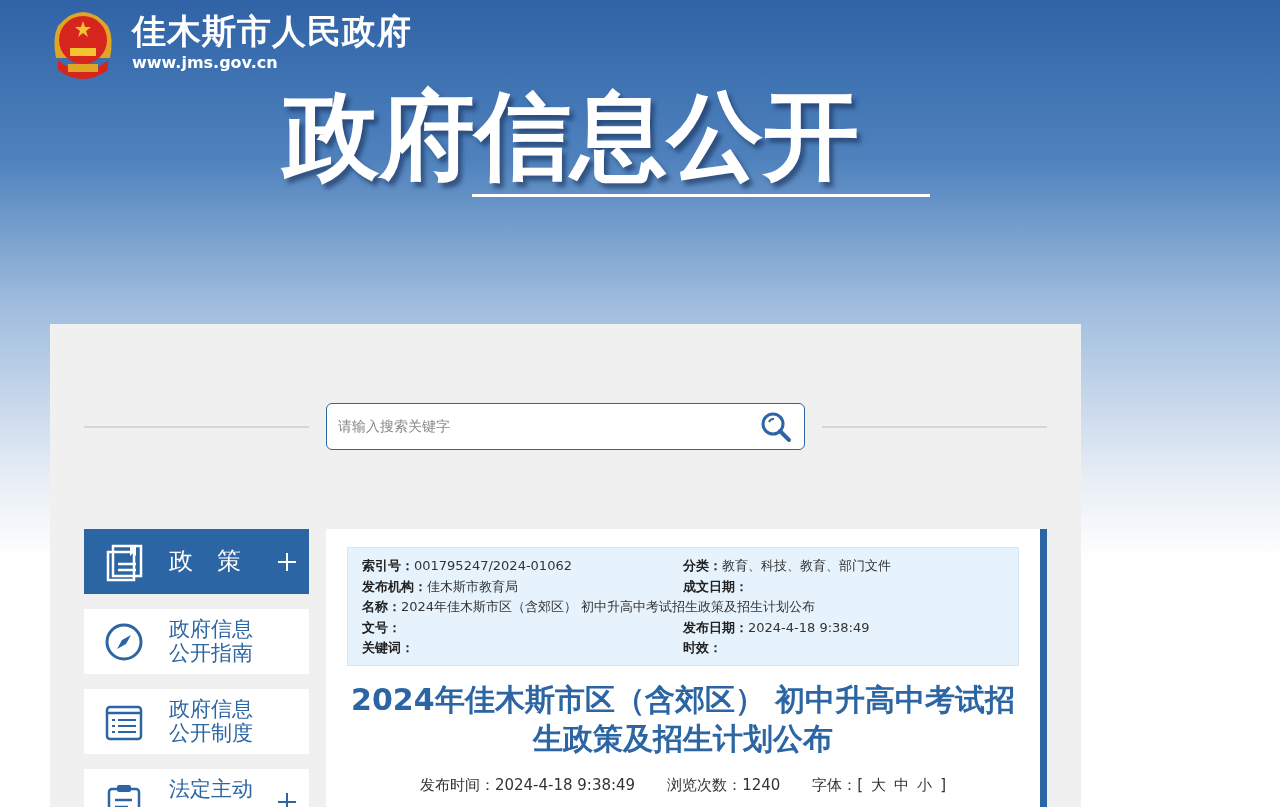 This screenshot has height=807, width=1280. Describe the element at coordinates (843, 648) in the screenshot. I see `meta-field: 时效：` at that location.